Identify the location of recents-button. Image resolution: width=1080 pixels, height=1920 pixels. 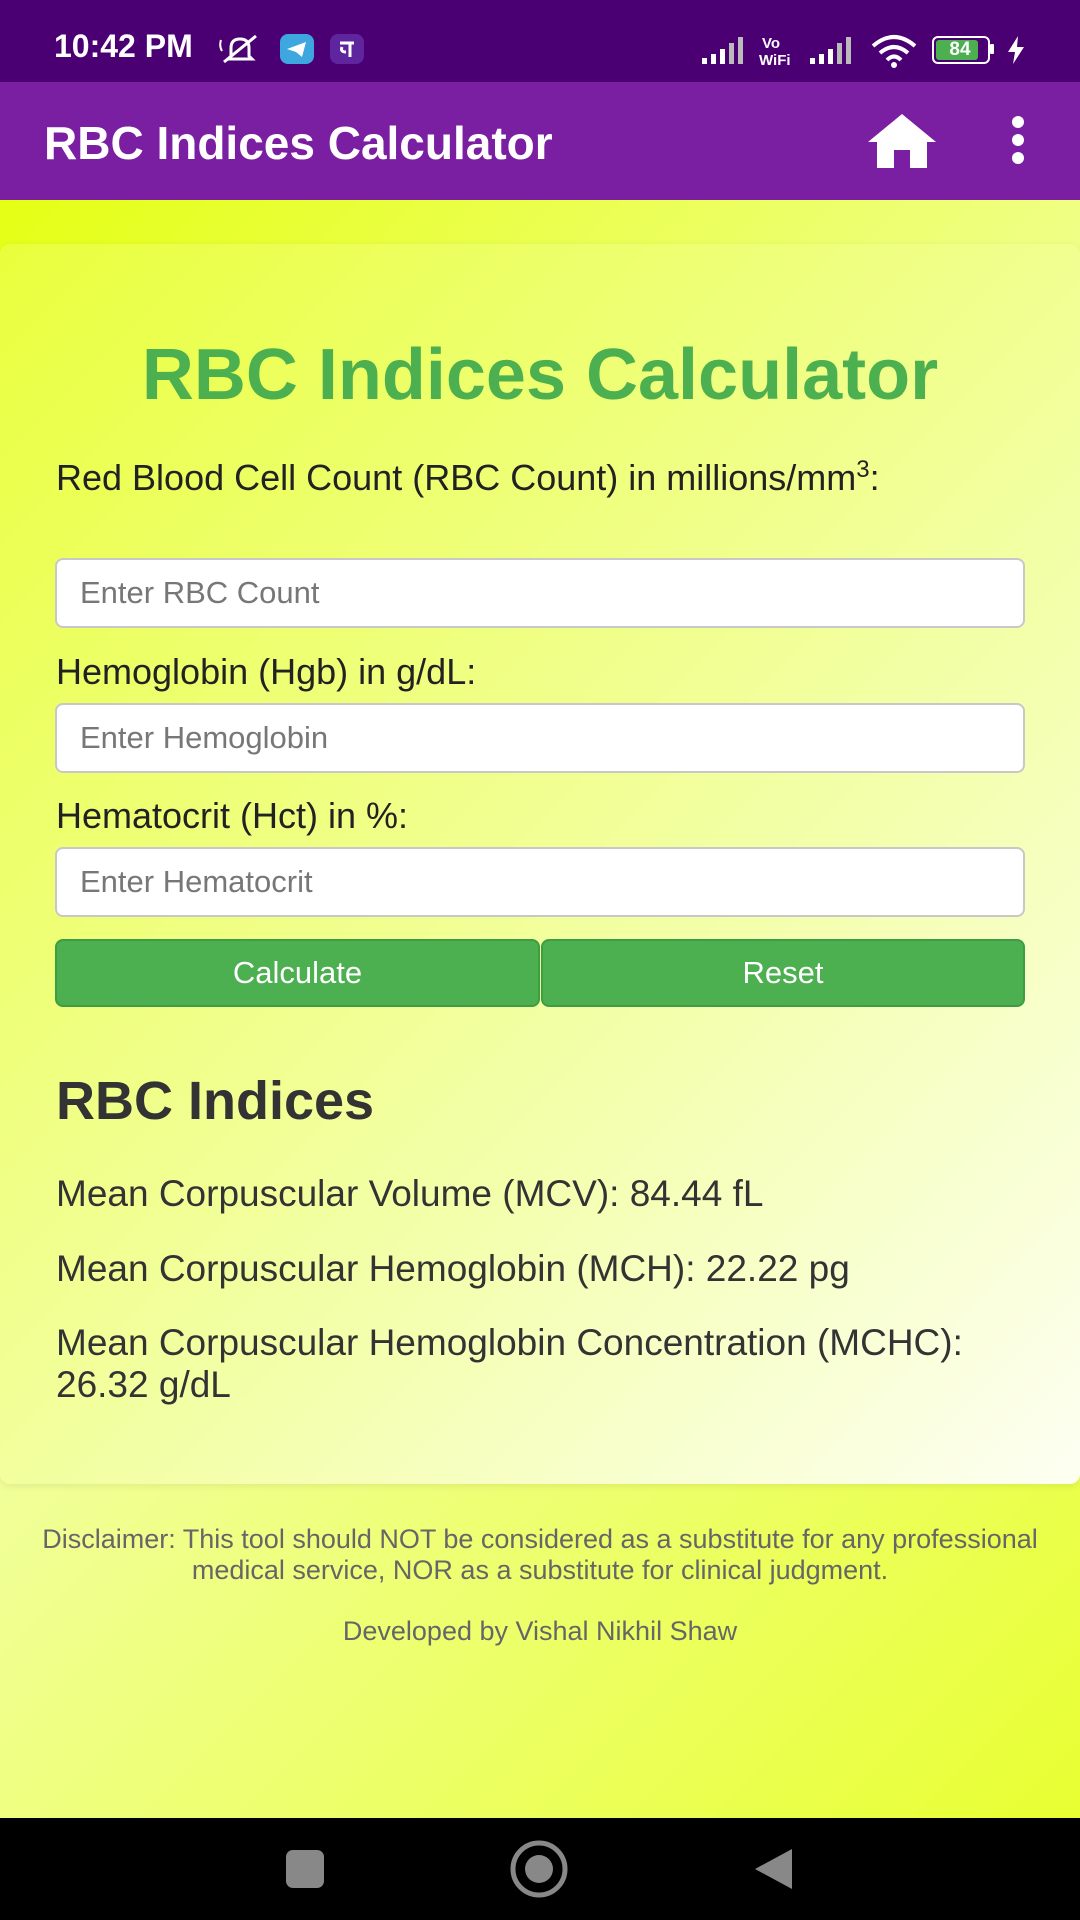
(305, 1869).